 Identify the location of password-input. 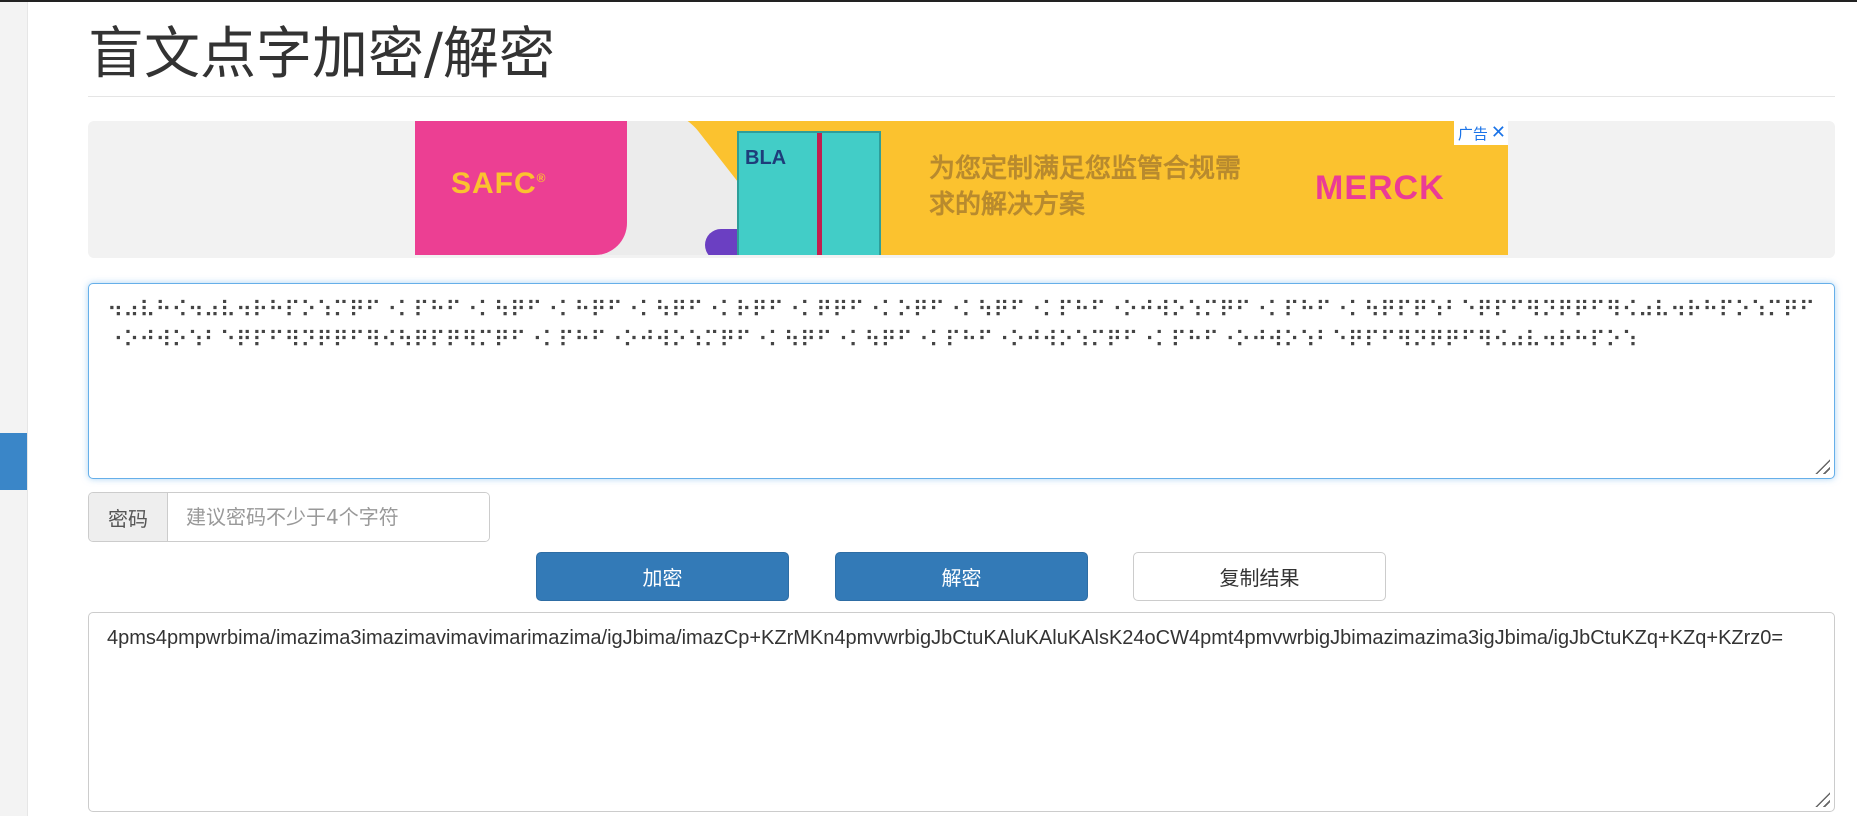
(328, 517).